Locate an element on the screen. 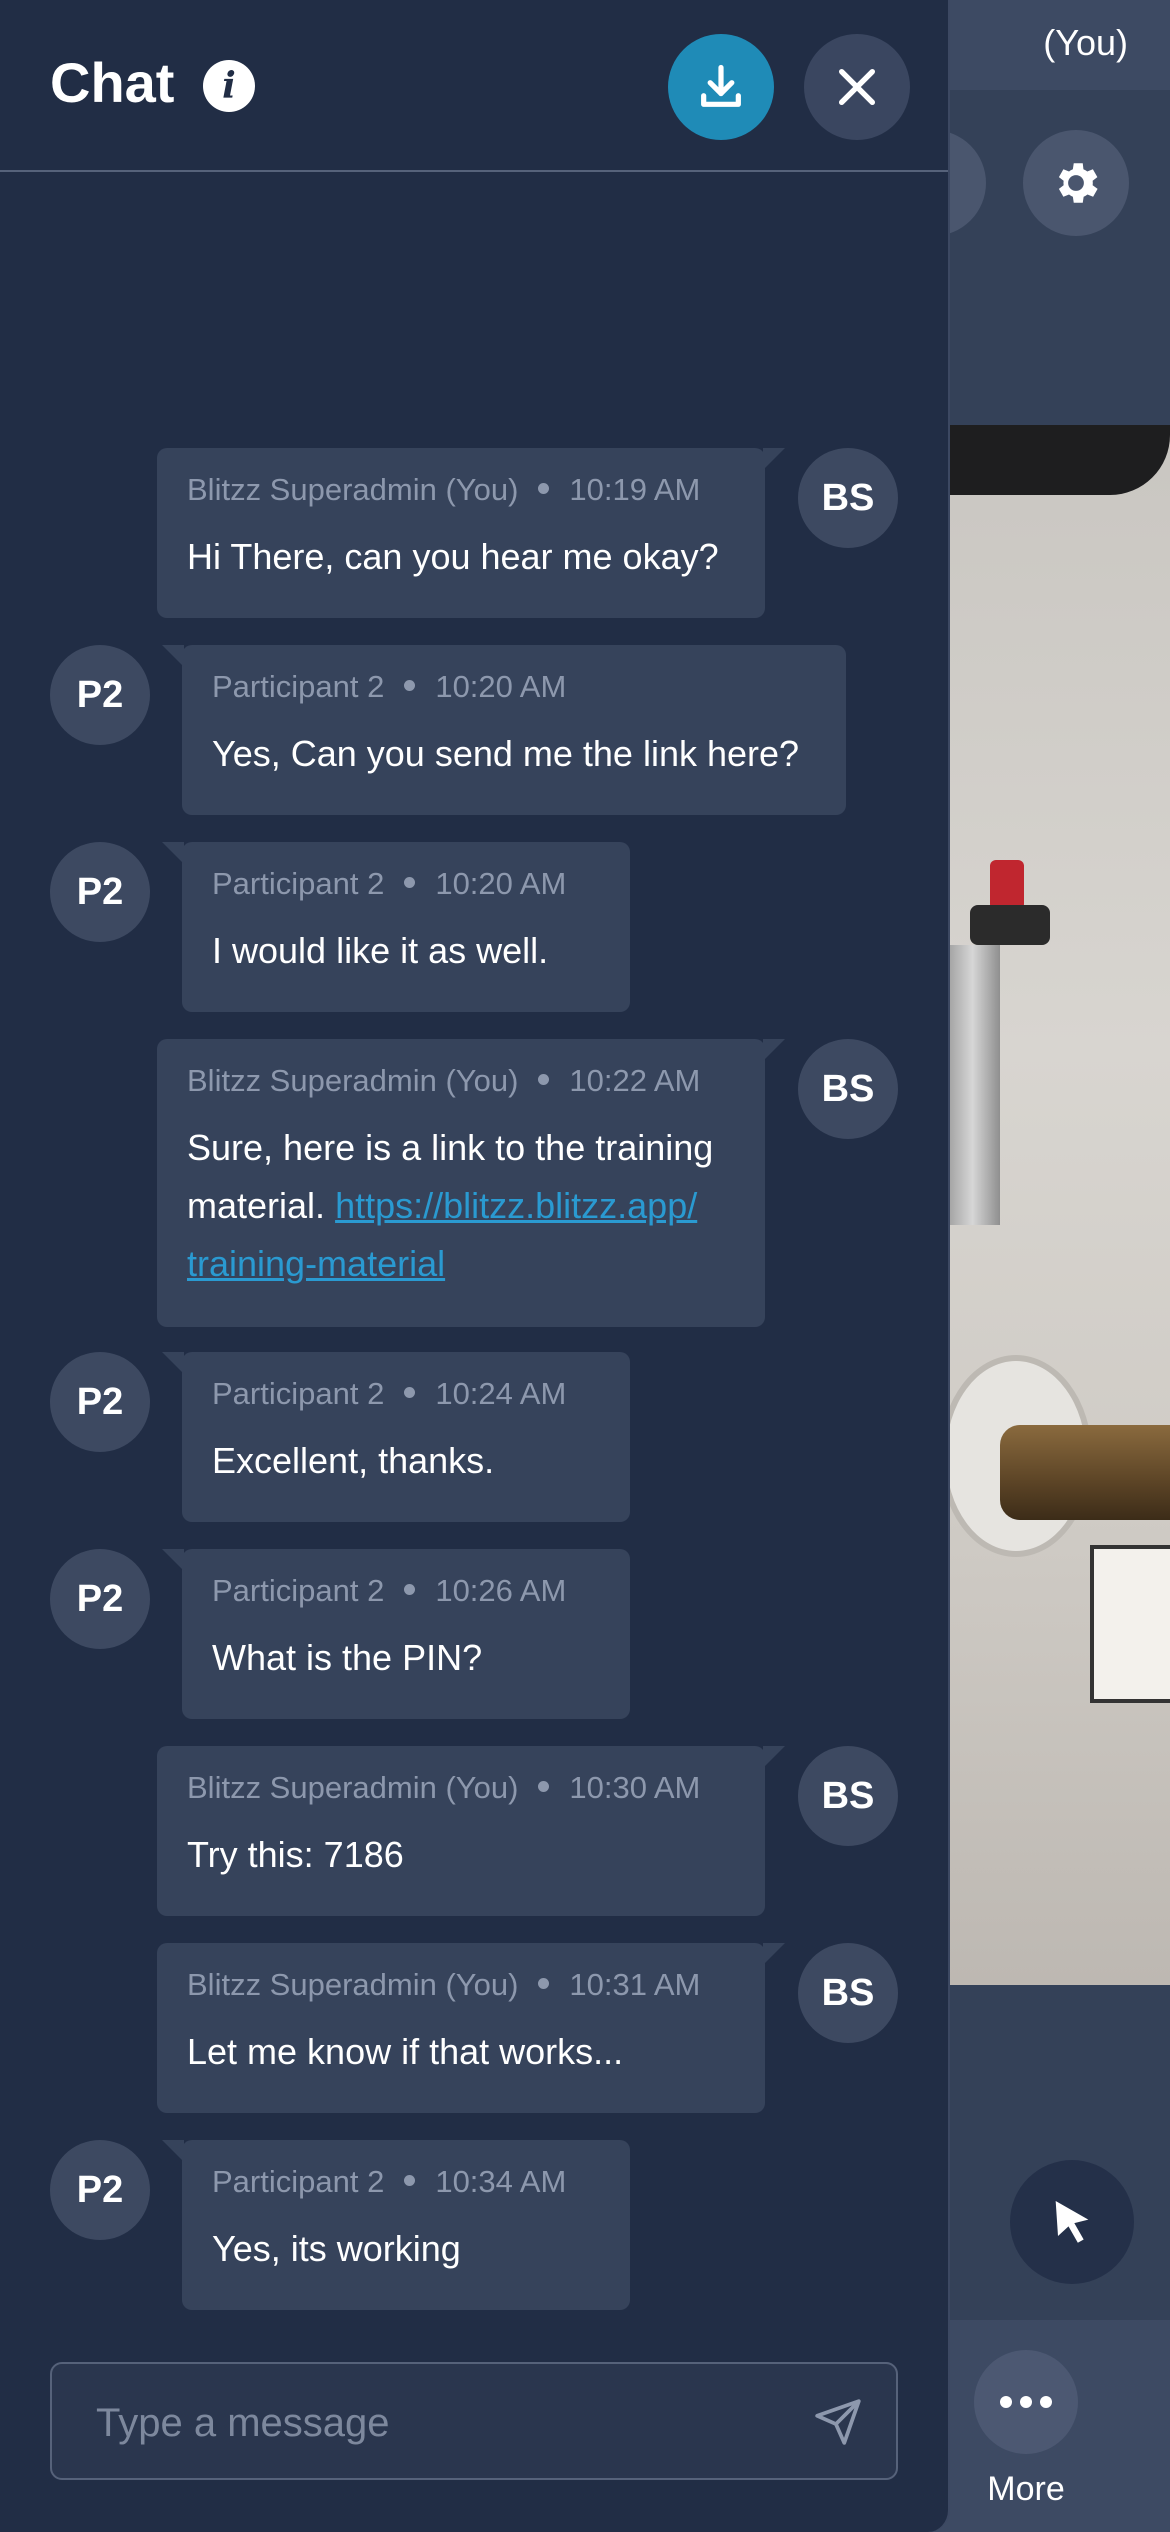  message-text: What is the PIN? is located at coordinates (406, 1658).